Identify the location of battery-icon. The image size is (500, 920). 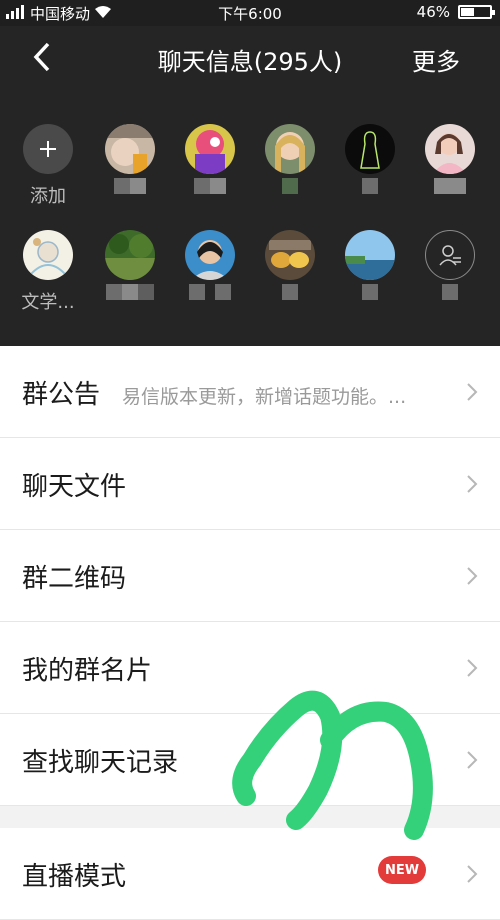
(476, 12).